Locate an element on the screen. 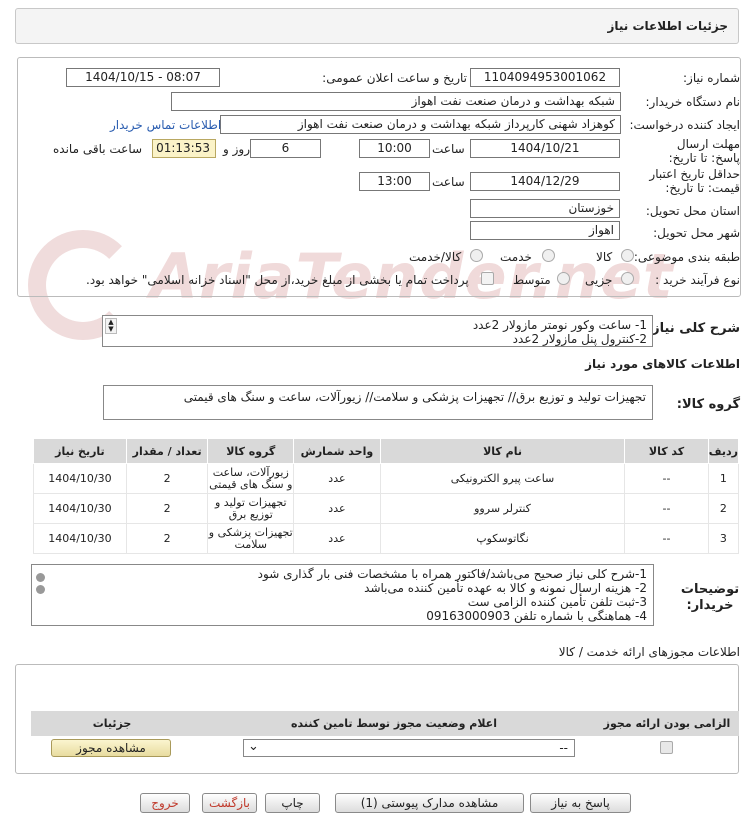 This screenshot has height=829, width=755. col-name: نام کالا is located at coordinates (502, 451).